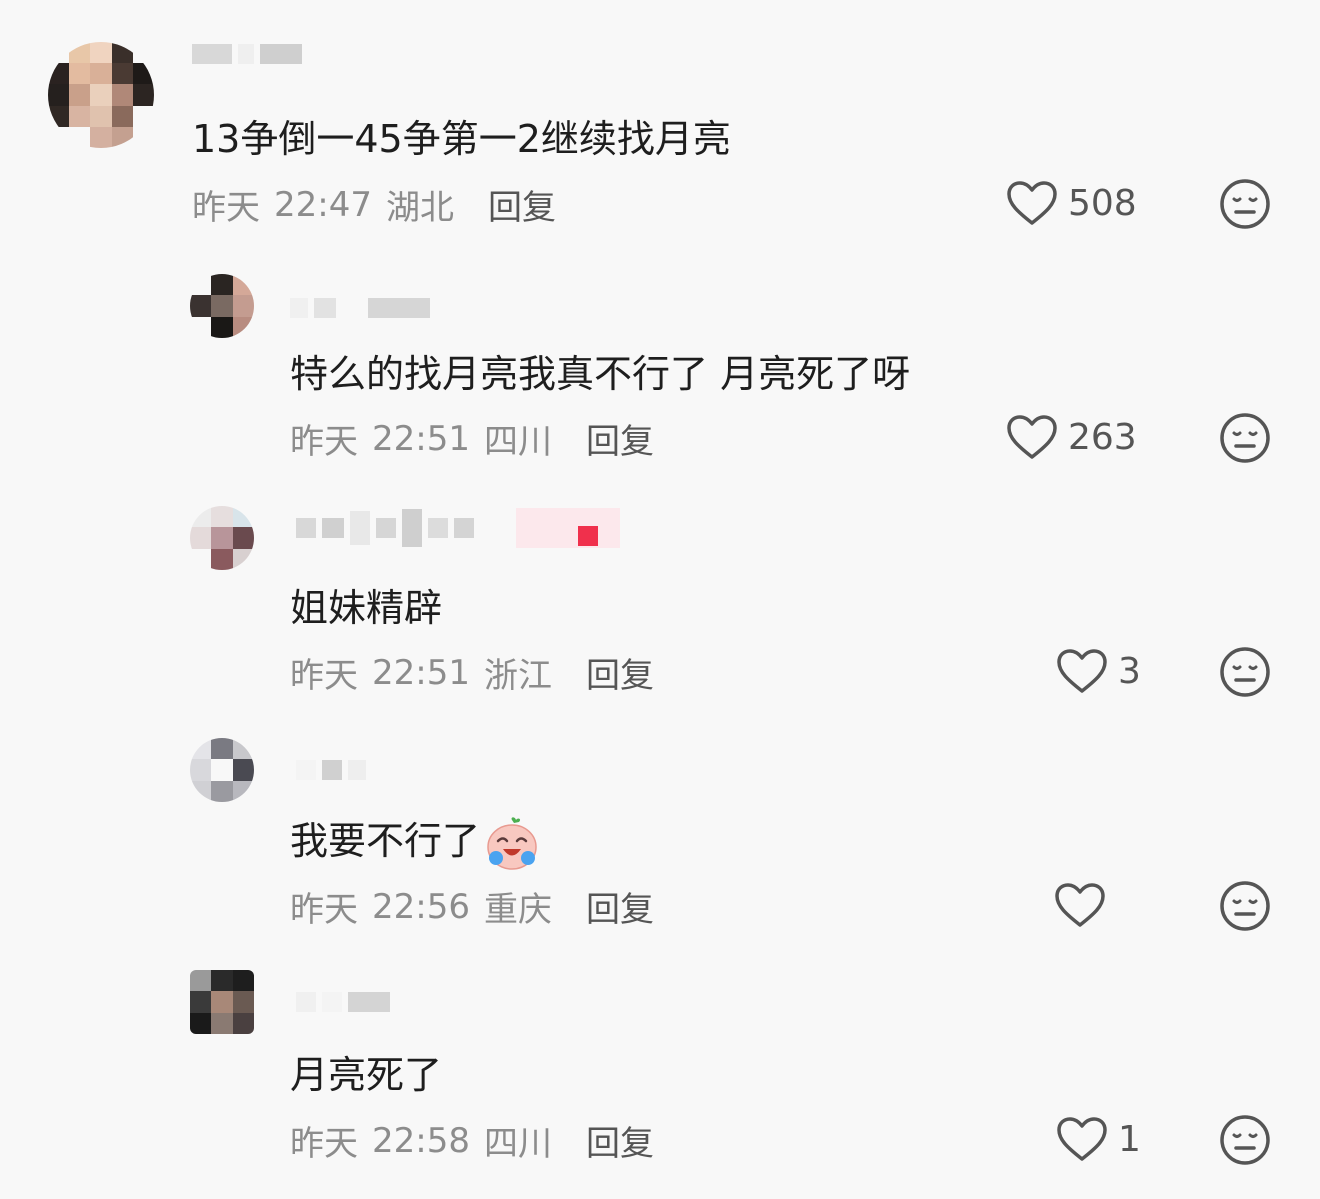 Image resolution: width=1320 pixels, height=1199 pixels. Describe the element at coordinates (517, 910) in the screenshot. I see `comment-location: 重庆` at that location.